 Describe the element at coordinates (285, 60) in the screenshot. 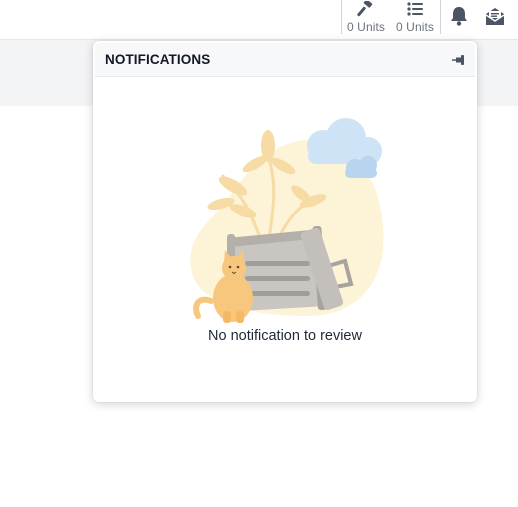

I see `notifications-header: NOTIFICATIONS` at that location.